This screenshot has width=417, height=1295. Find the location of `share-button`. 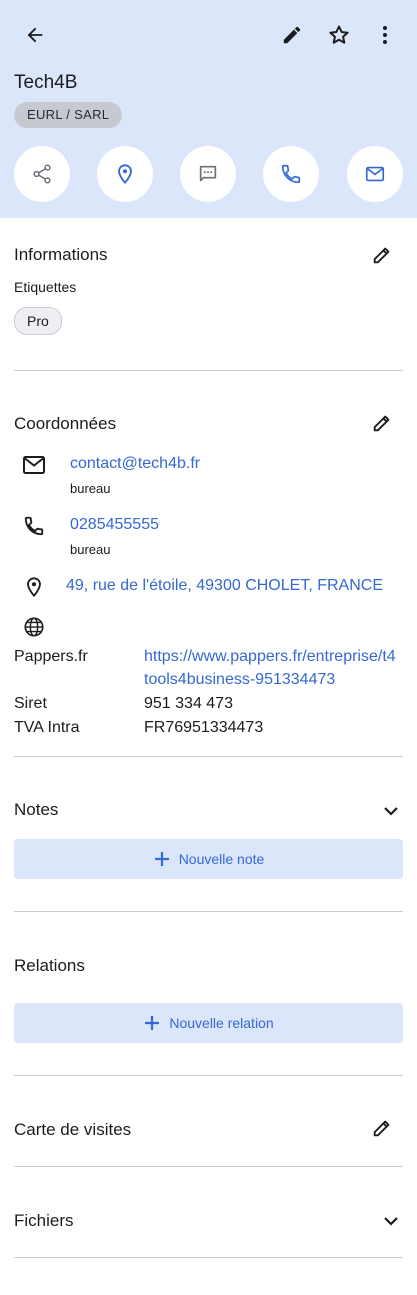

share-button is located at coordinates (42, 174).